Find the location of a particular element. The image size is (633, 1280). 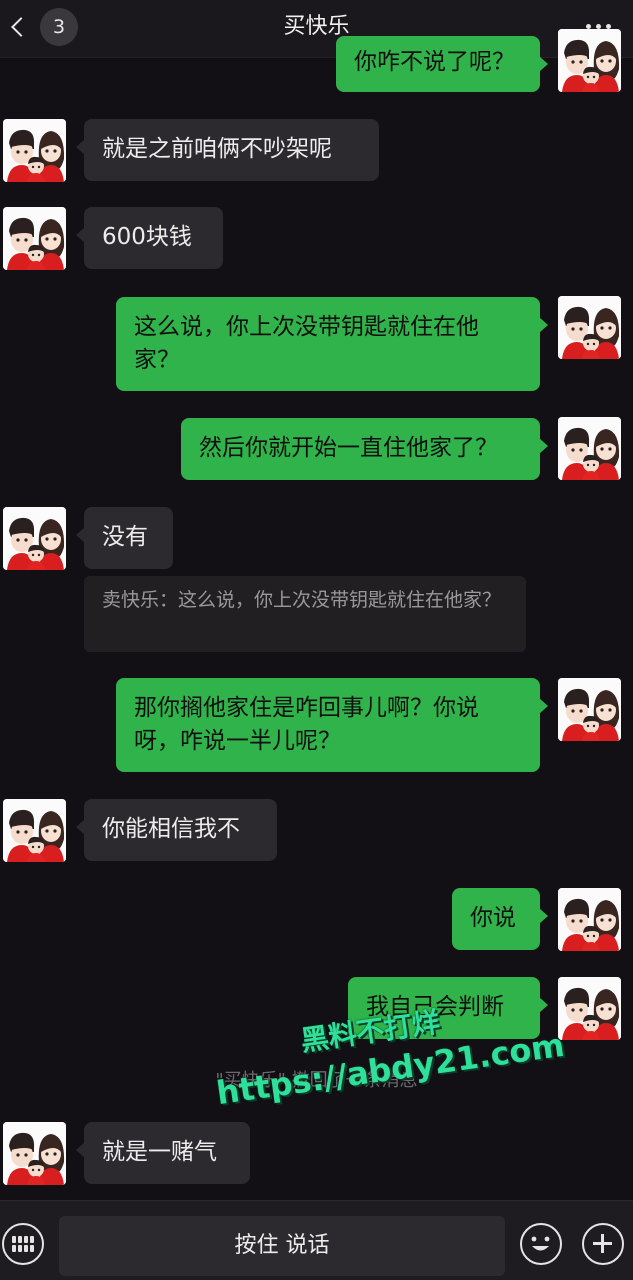

message-bubble-outgoing: 那你搁他家住是咋回事儿啊？你说呀，咋说一半儿呢？ is located at coordinates (332, 725).